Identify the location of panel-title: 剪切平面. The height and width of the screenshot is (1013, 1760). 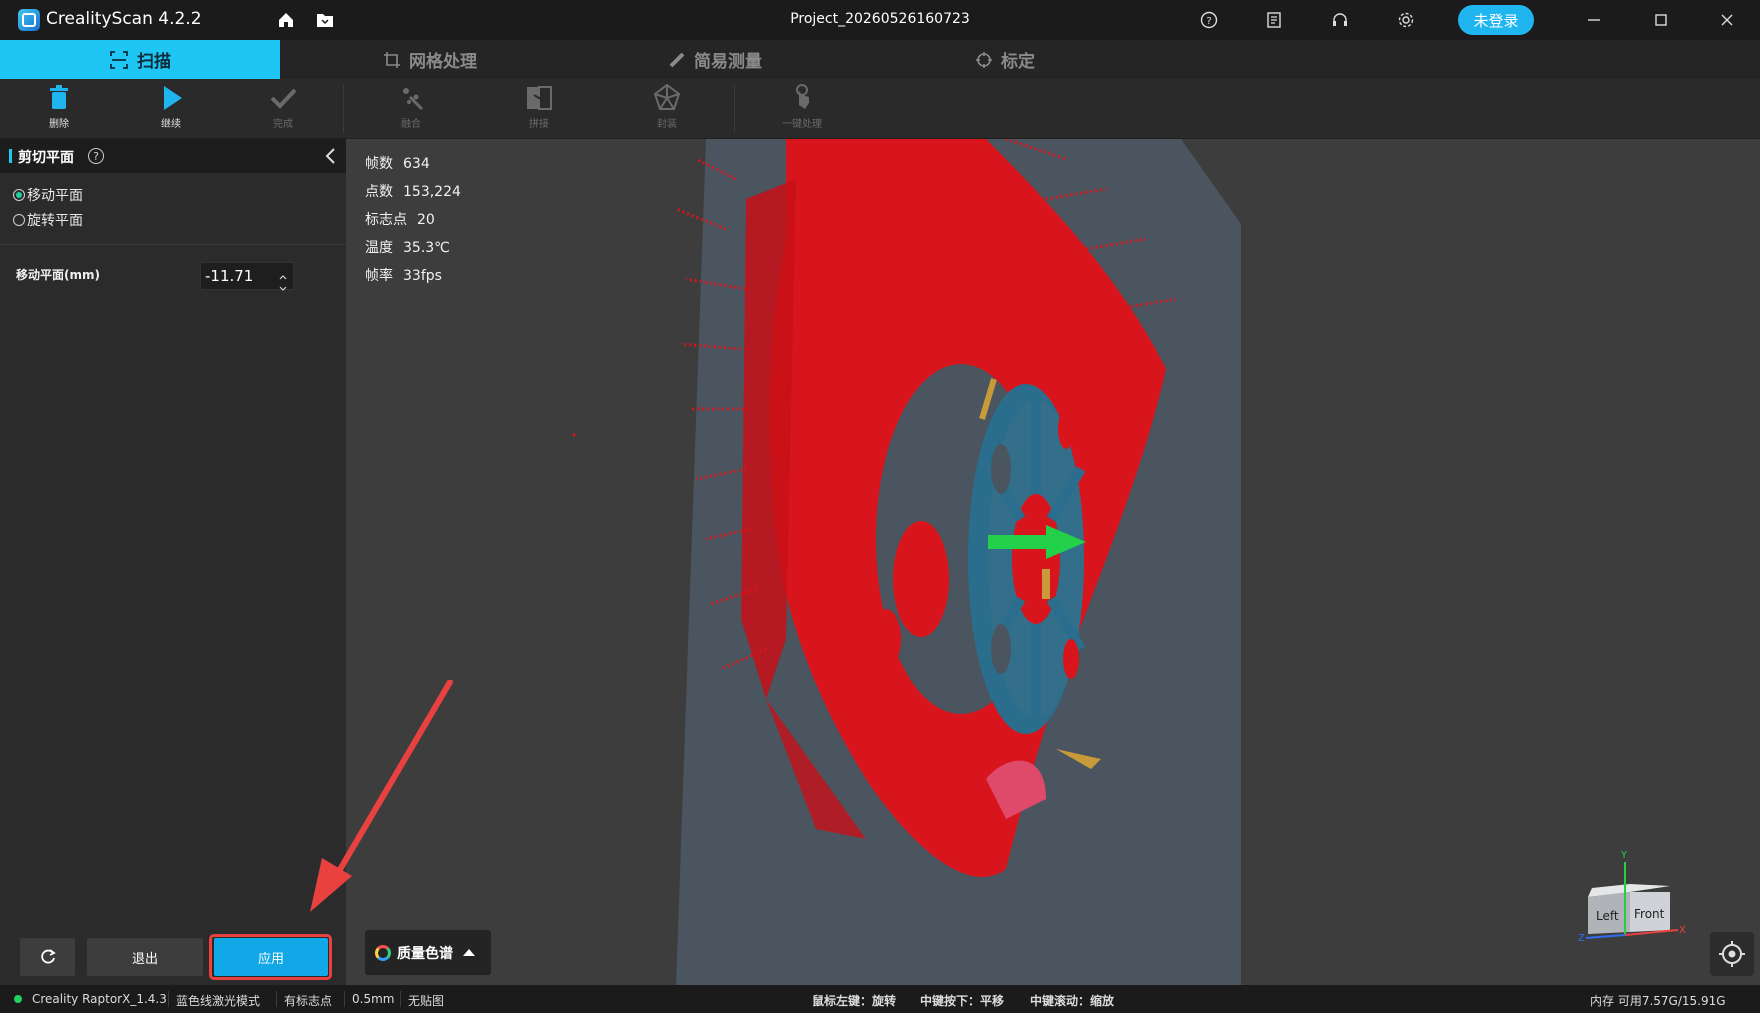
(46, 158).